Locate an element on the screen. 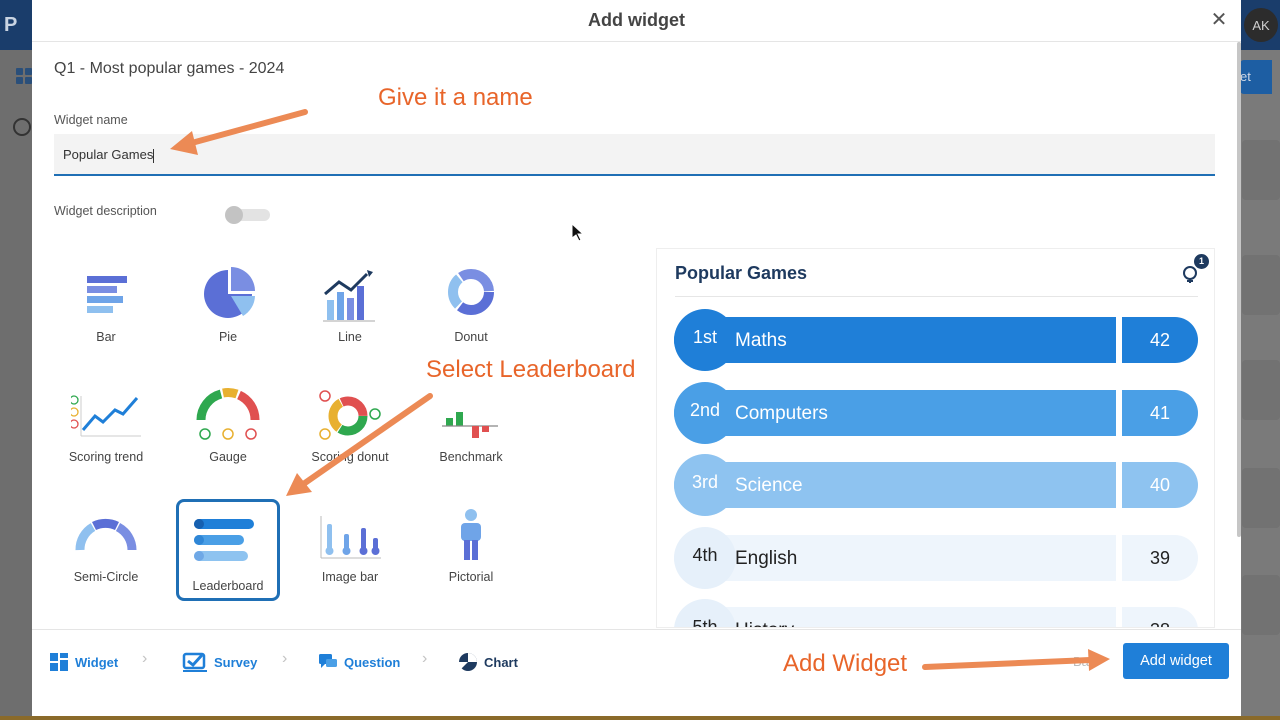 The height and width of the screenshot is (720, 1280). close-icon: ✕ is located at coordinates (1219, 20).